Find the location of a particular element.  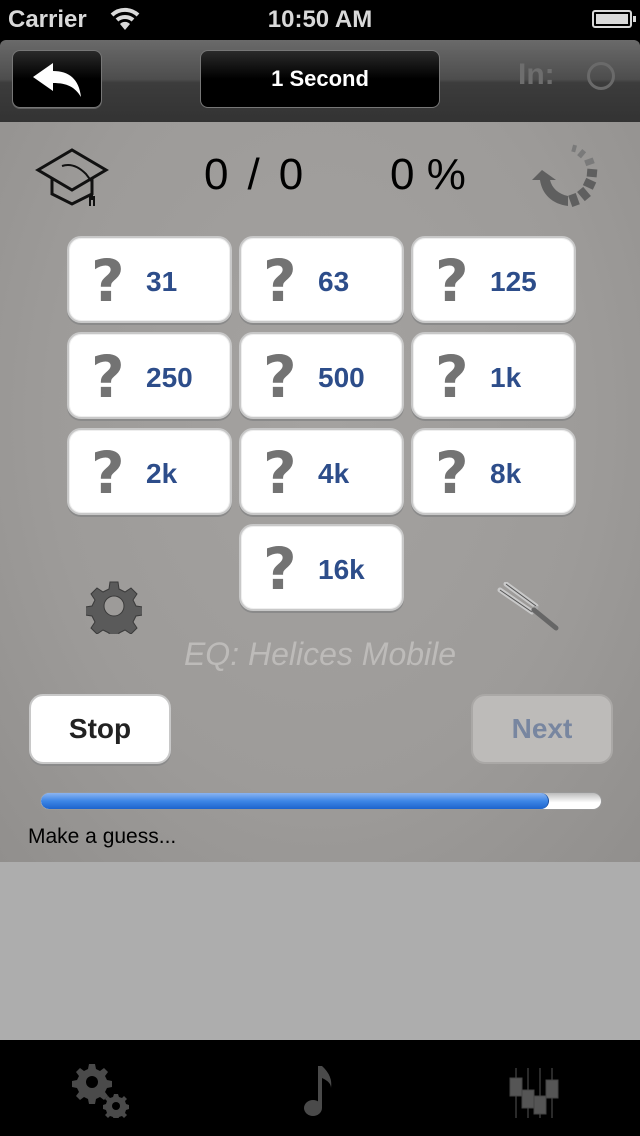

back-button is located at coordinates (57, 79).